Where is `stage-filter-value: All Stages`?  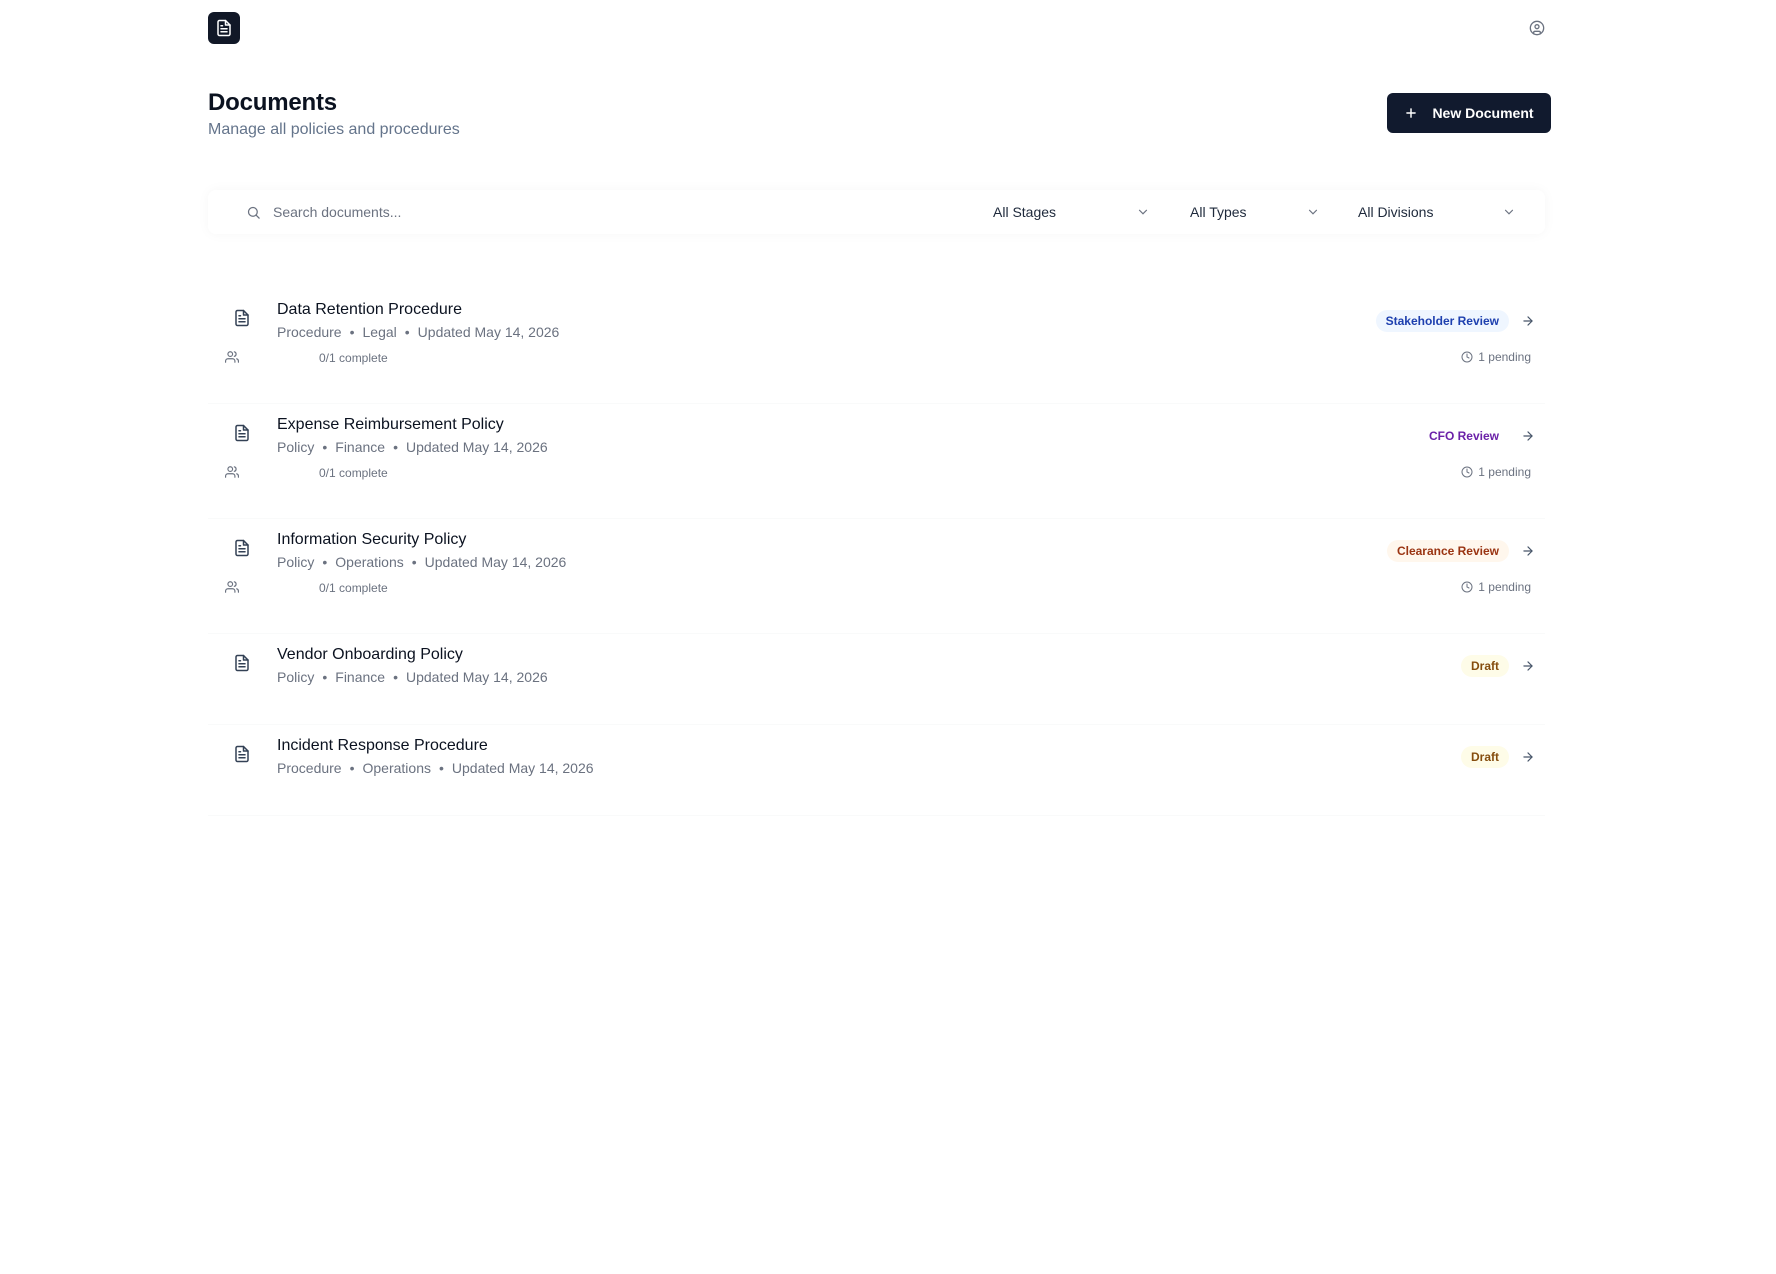
stage-filter-value: All Stages is located at coordinates (1025, 212).